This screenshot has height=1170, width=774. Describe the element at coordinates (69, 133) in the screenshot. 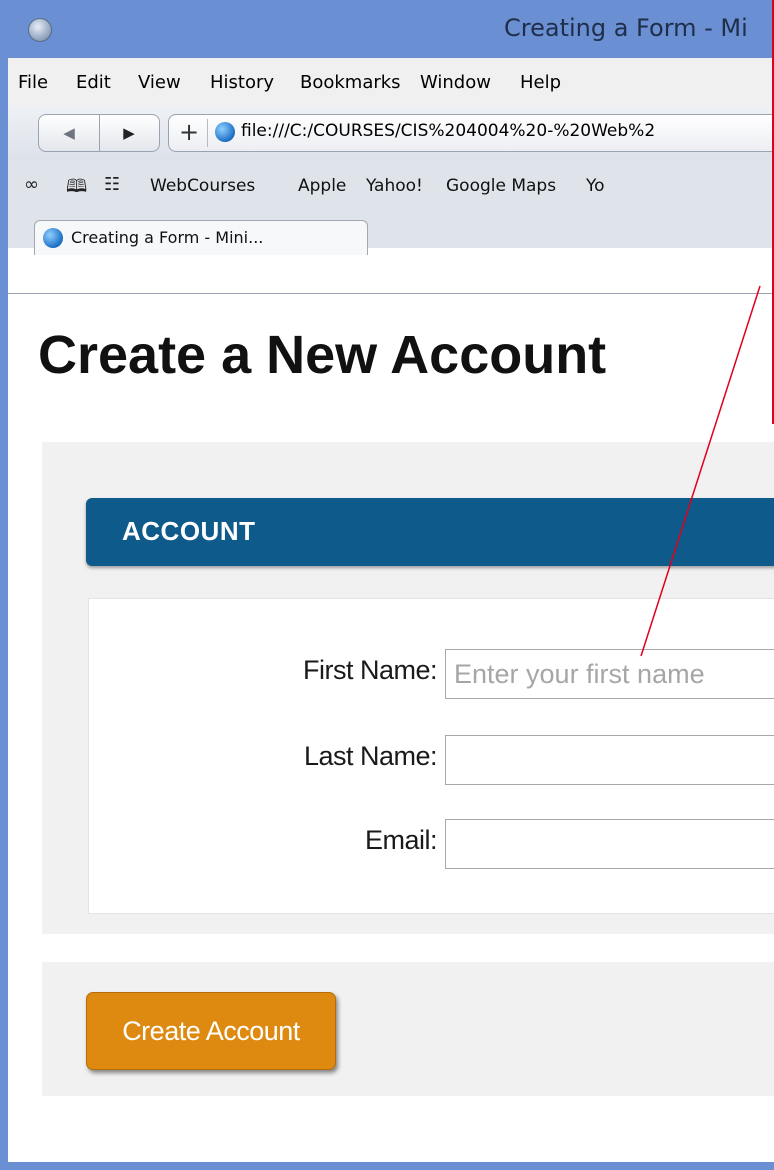

I see `back-button: ◀` at that location.